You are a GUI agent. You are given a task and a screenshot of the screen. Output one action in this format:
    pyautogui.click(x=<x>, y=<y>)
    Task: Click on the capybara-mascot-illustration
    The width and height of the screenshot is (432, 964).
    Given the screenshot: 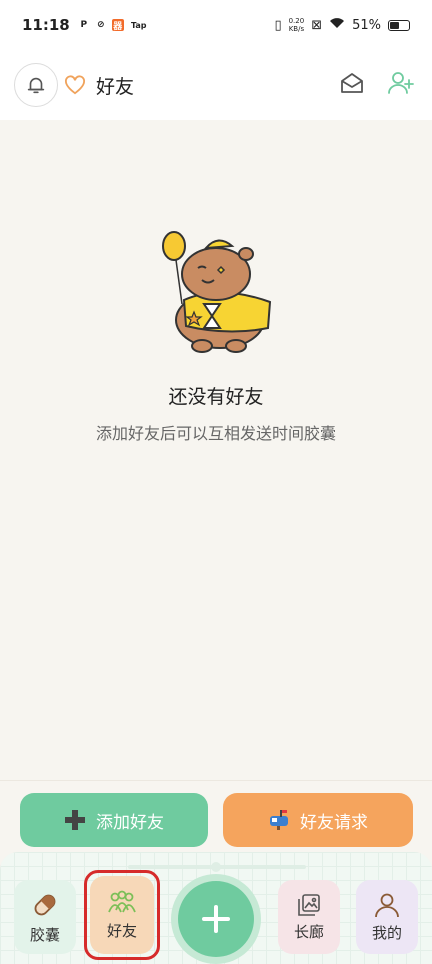 What is the action you would take?
    pyautogui.click(x=217, y=292)
    